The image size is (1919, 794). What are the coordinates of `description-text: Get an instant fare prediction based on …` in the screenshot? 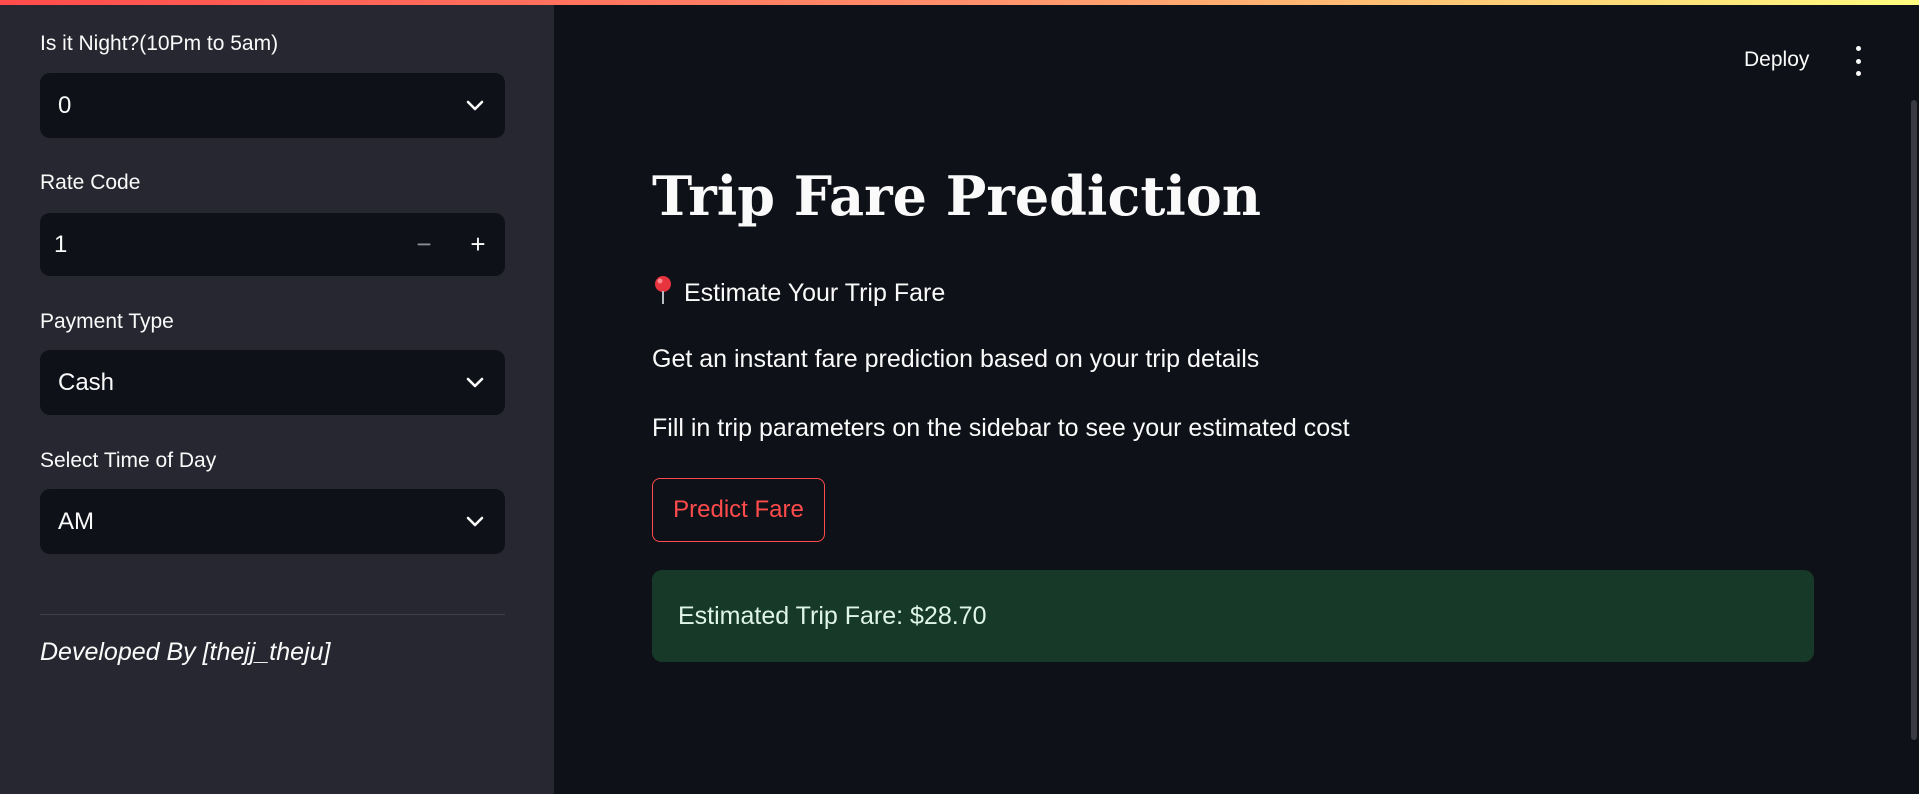 It's located at (956, 359).